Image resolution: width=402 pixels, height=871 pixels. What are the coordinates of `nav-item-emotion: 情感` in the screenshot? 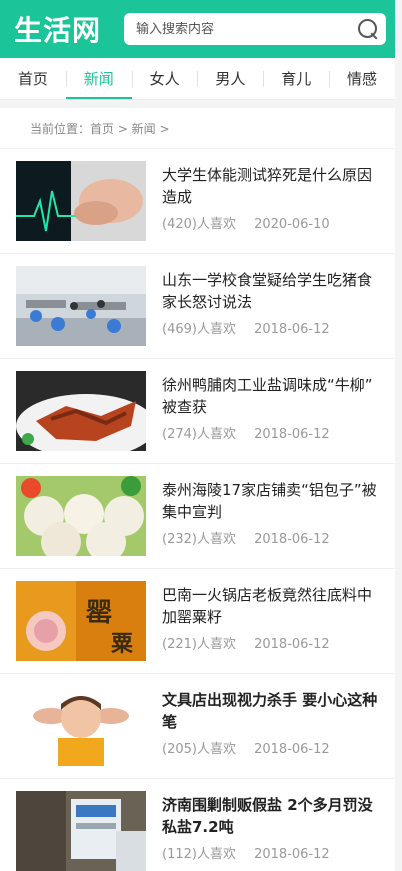 It's located at (362, 78).